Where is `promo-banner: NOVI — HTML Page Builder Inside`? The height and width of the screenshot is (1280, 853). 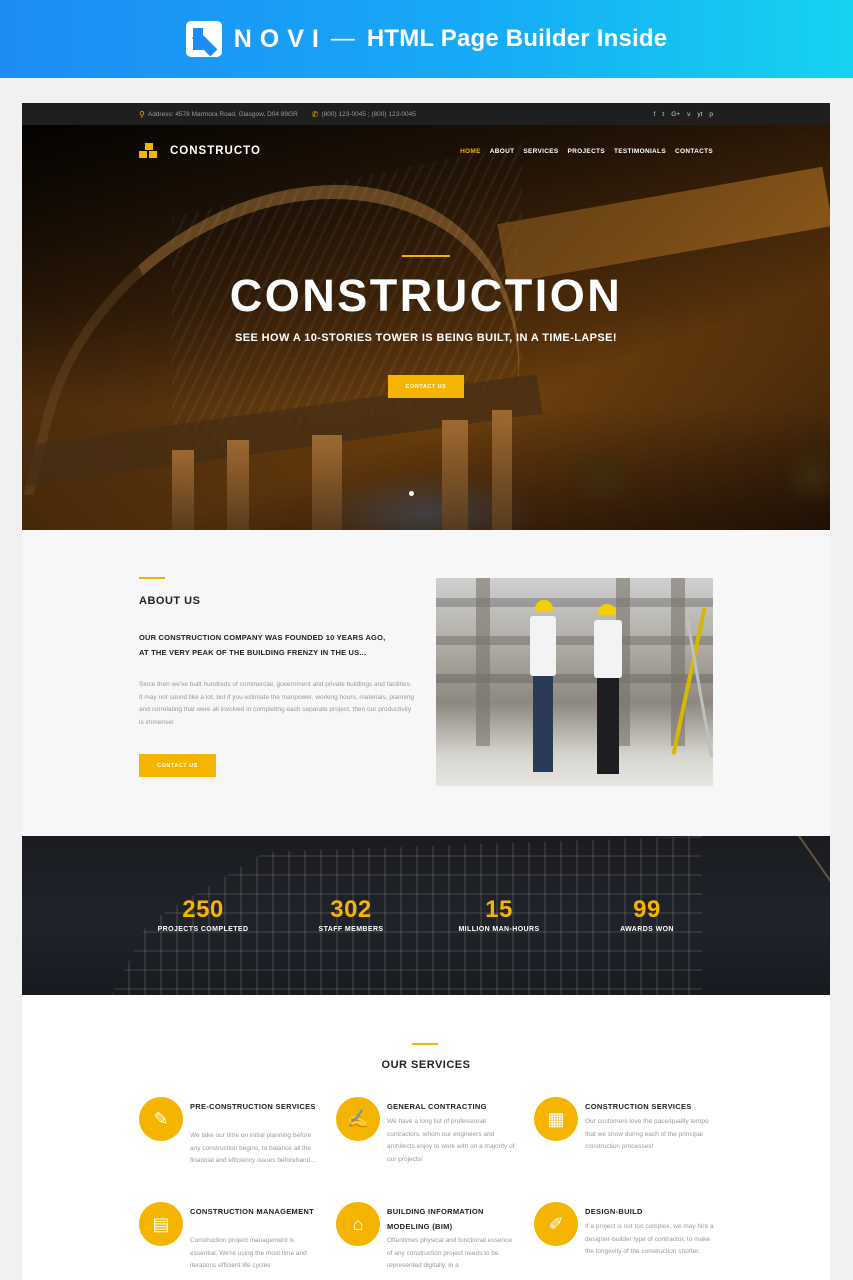 promo-banner: NOVI — HTML Page Builder Inside is located at coordinates (426, 39).